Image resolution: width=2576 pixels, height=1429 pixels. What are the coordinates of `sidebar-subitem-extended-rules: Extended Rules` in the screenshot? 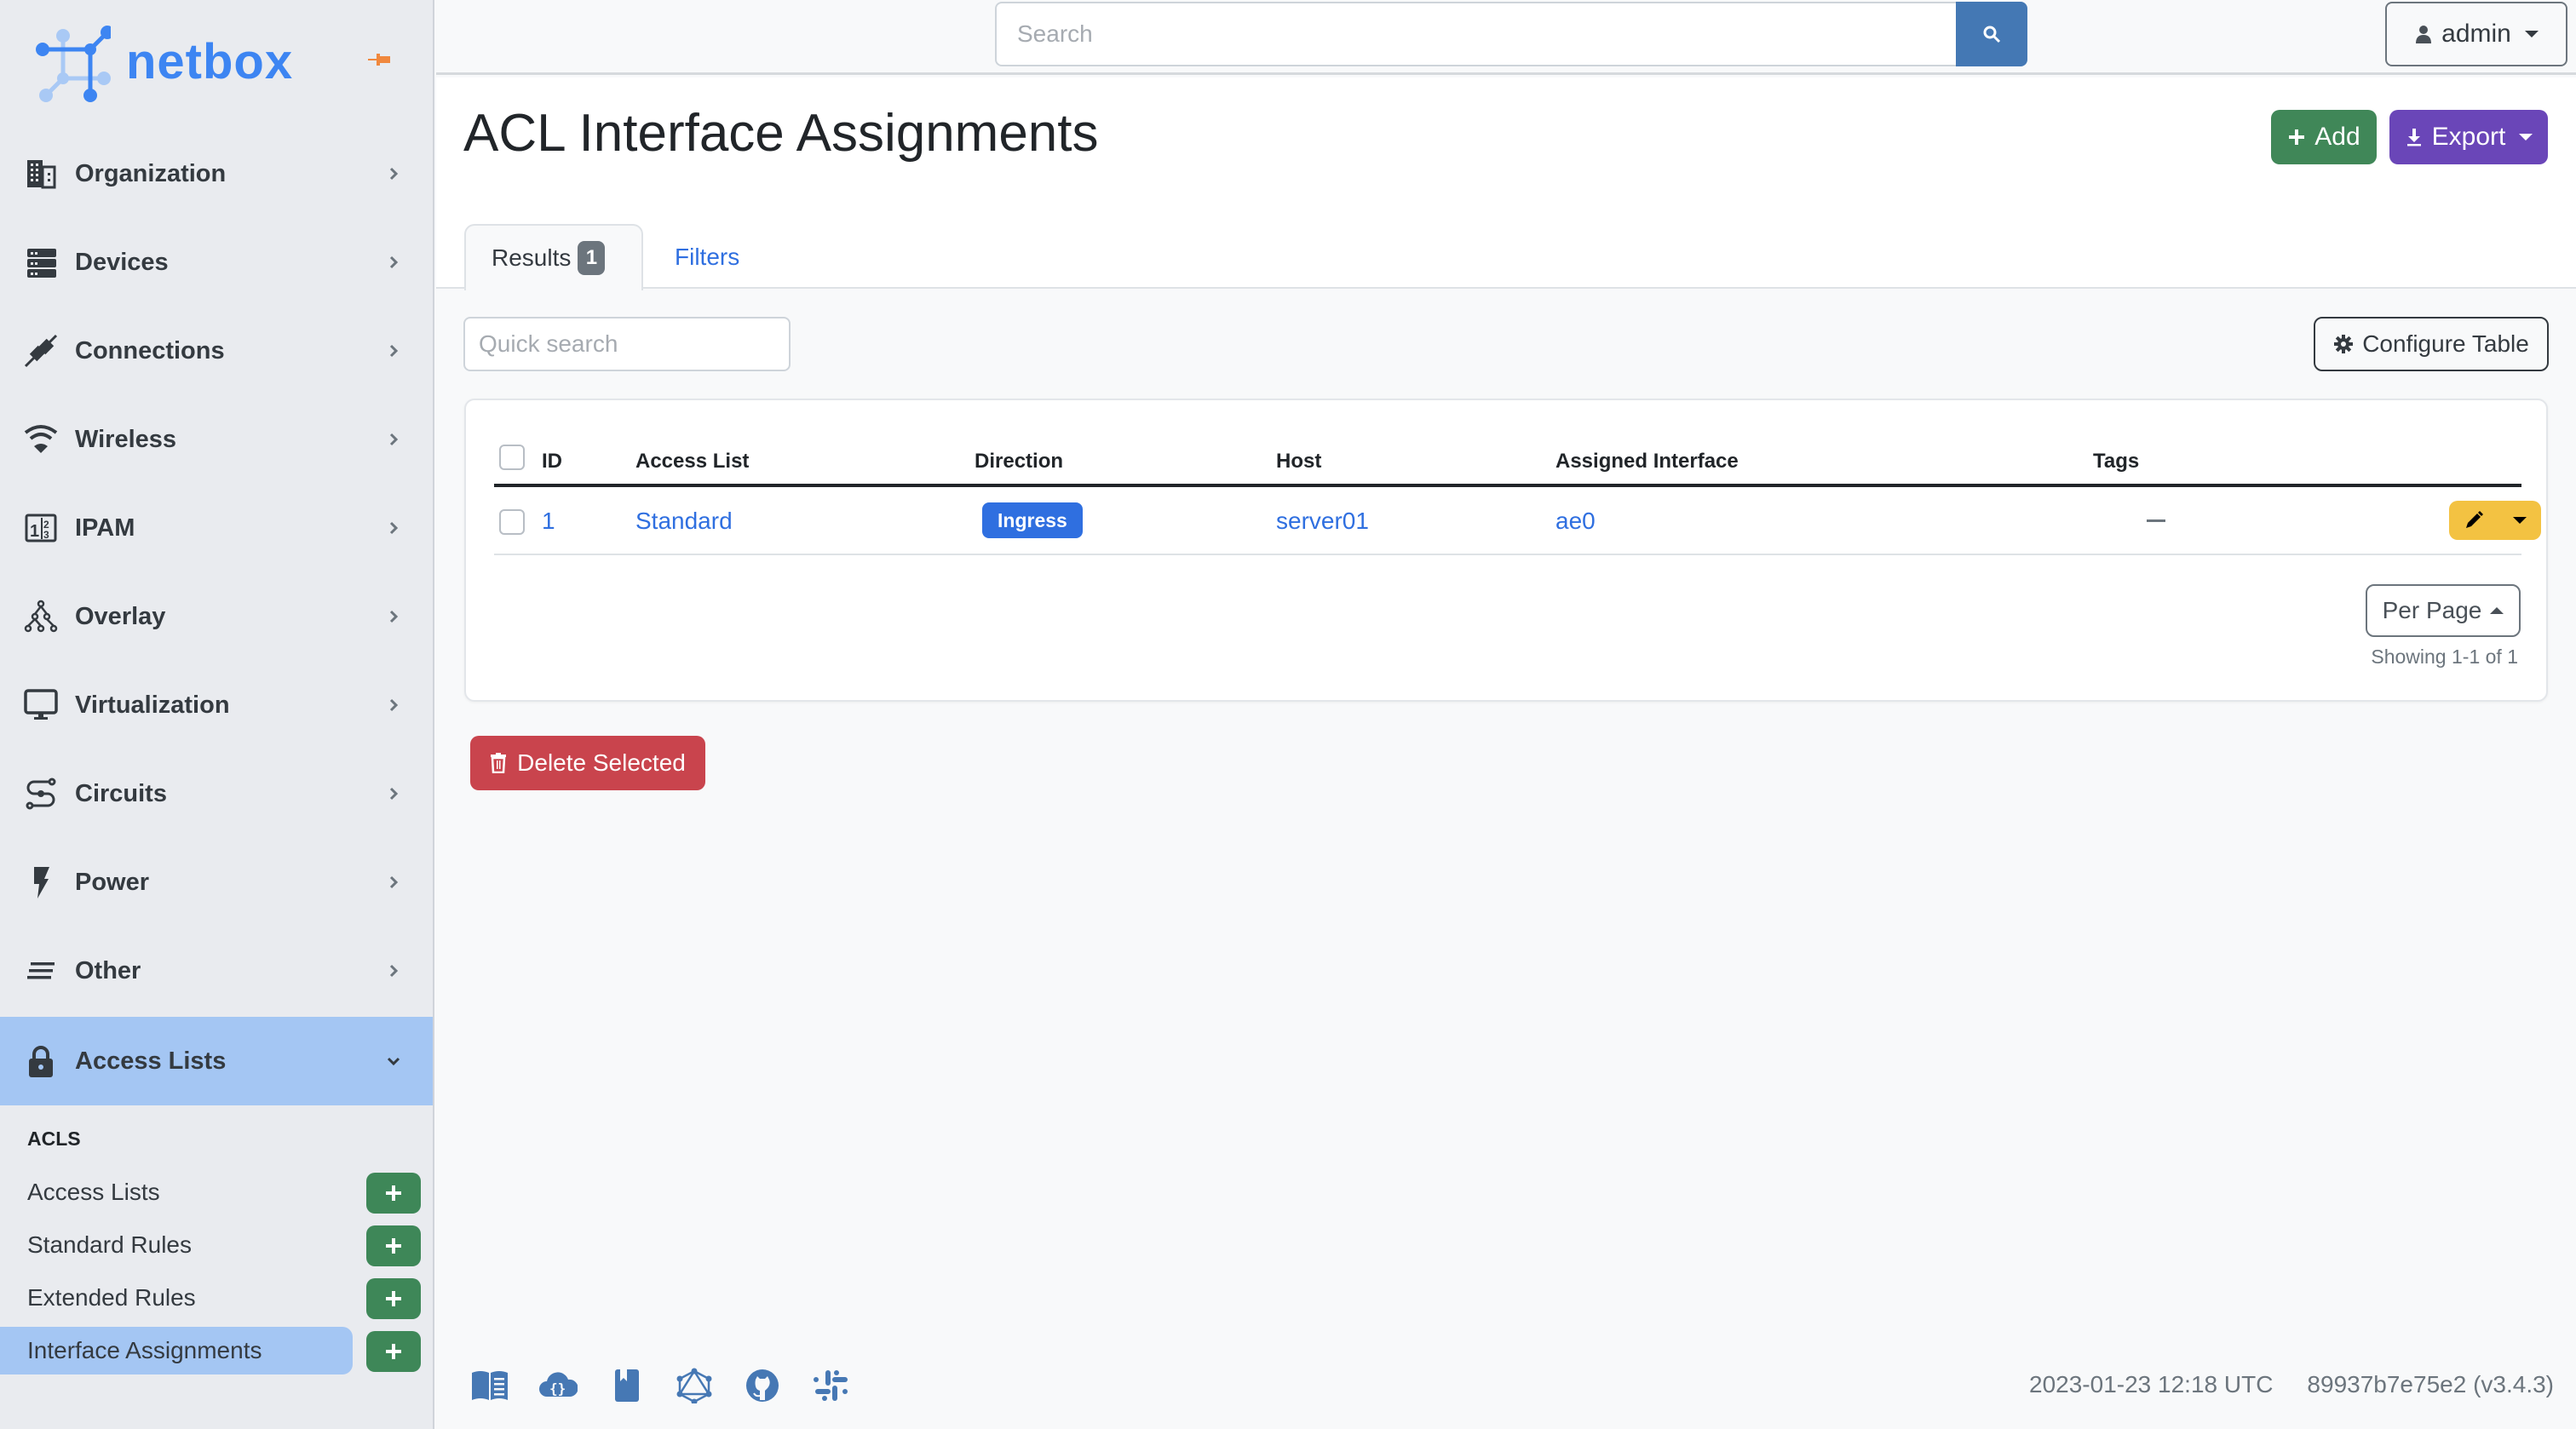 It's located at (177, 1298).